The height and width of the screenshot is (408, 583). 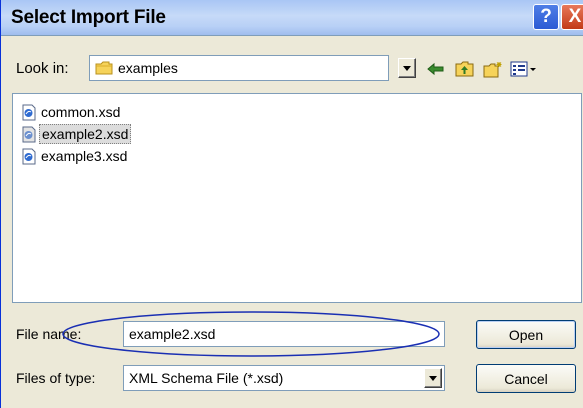 I want to click on file-item-example3: example3.xsd, so click(x=75, y=156).